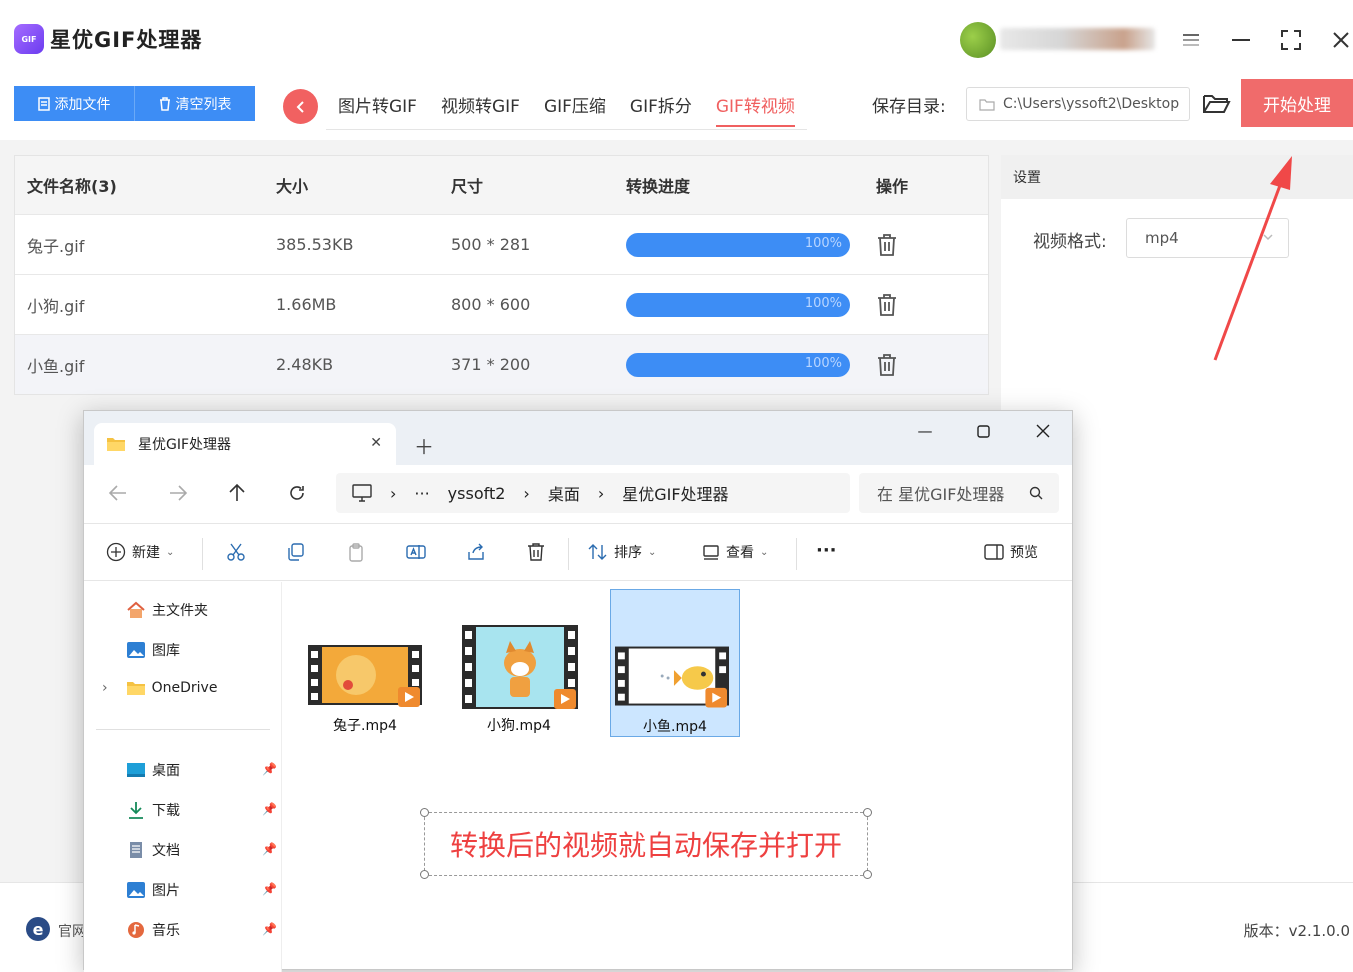 The height and width of the screenshot is (972, 1353). I want to click on paste-icon, so click(356, 552).